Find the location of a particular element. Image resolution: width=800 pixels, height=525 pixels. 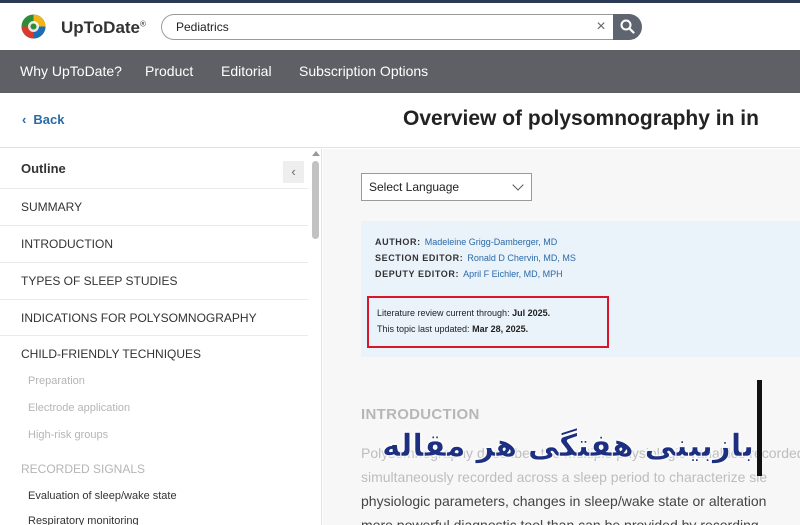

deputy-editor-line: DEPUTY EDITOR: April F Eichler, MD, MPH is located at coordinates (469, 274).